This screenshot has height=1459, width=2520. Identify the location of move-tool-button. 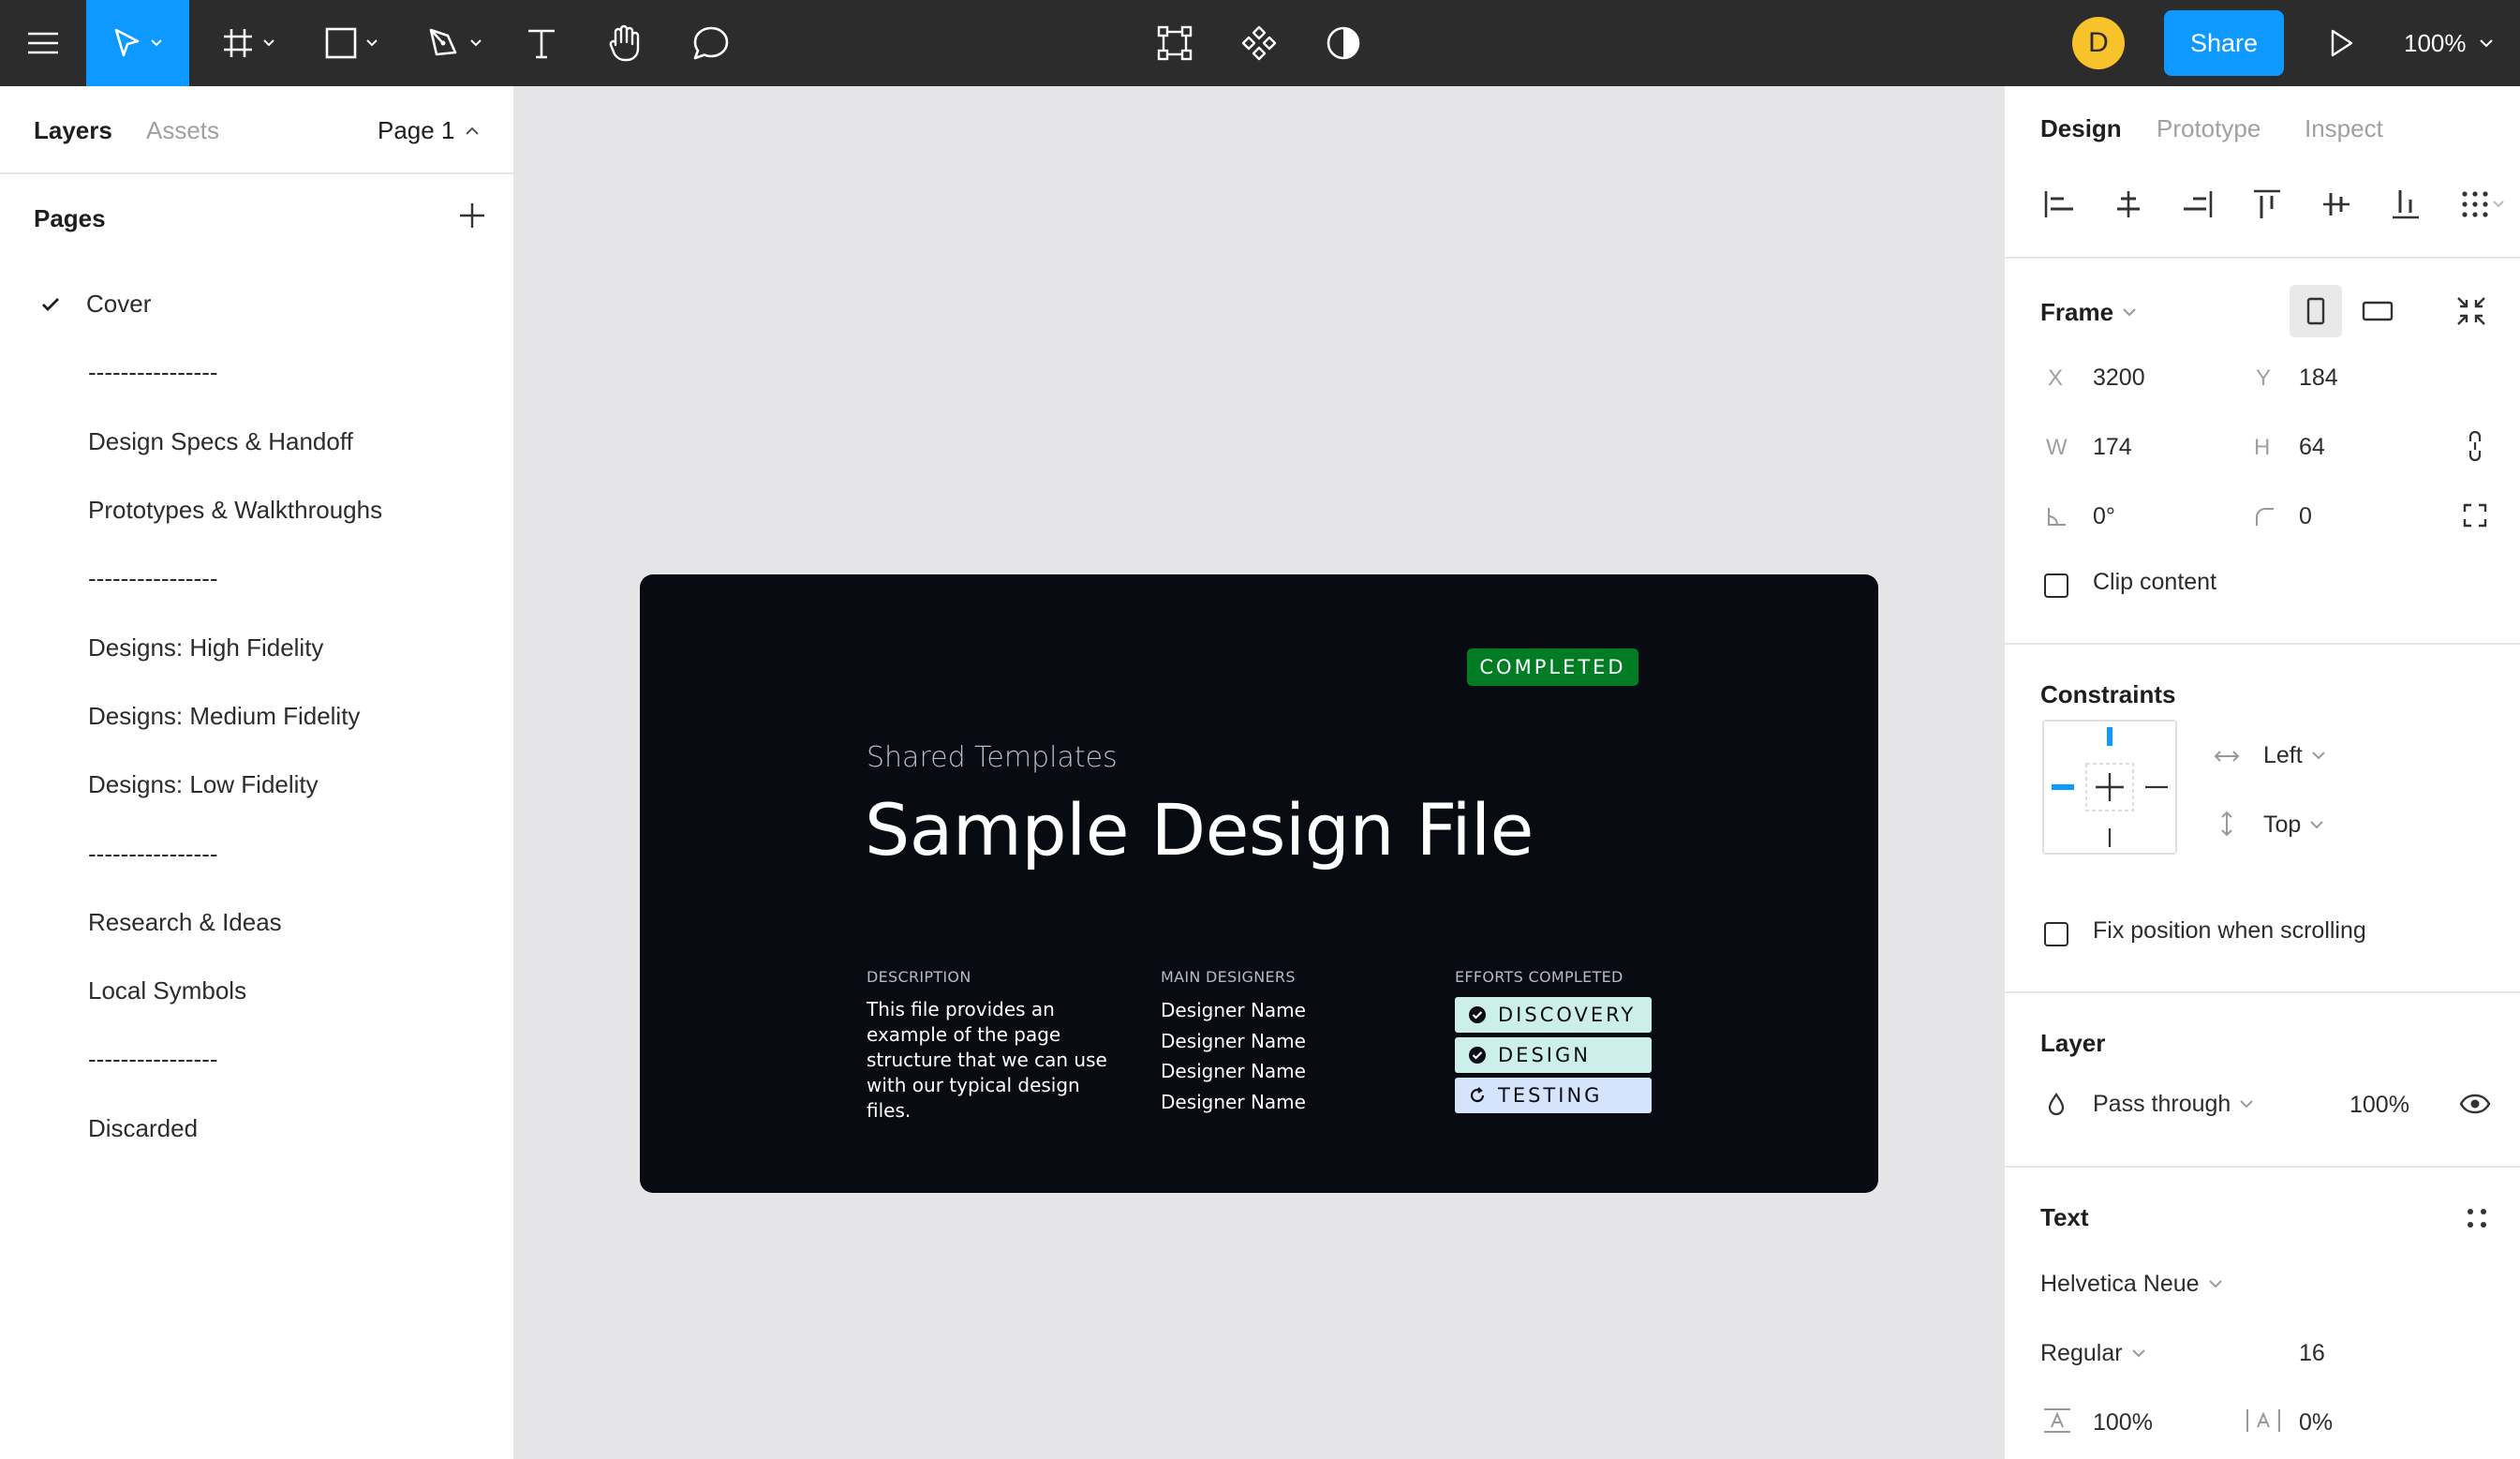
(137, 43).